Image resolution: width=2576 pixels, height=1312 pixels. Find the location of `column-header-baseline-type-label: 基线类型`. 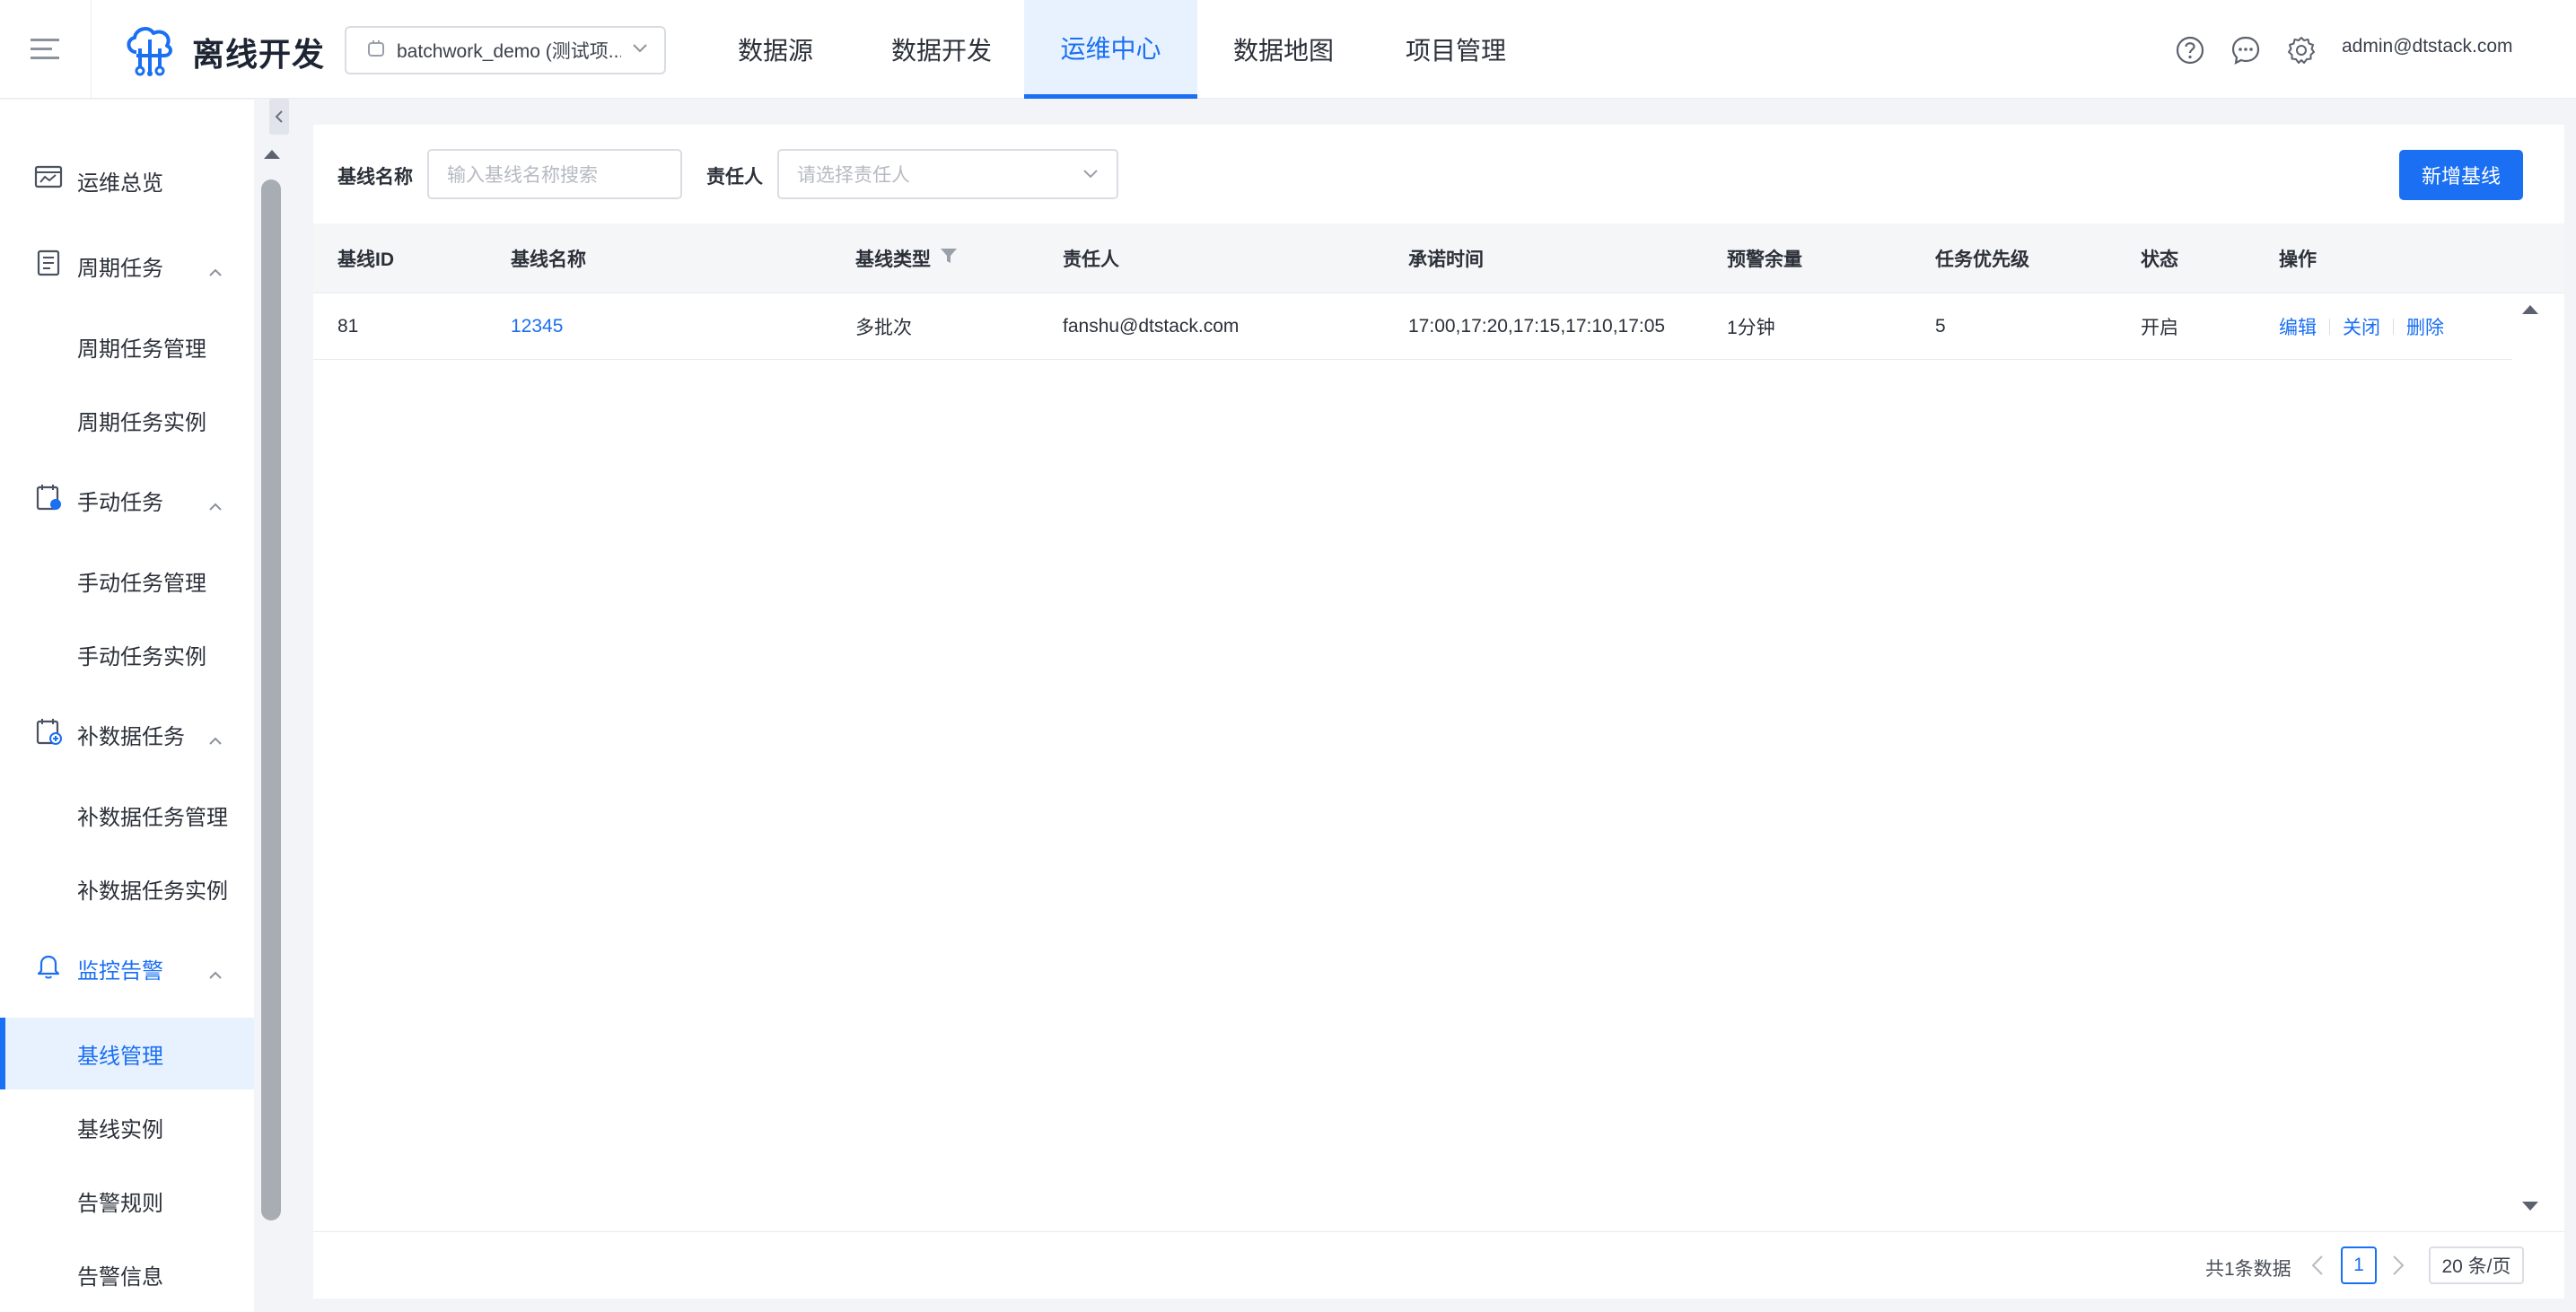

column-header-baseline-type-label: 基线类型 is located at coordinates (893, 259).